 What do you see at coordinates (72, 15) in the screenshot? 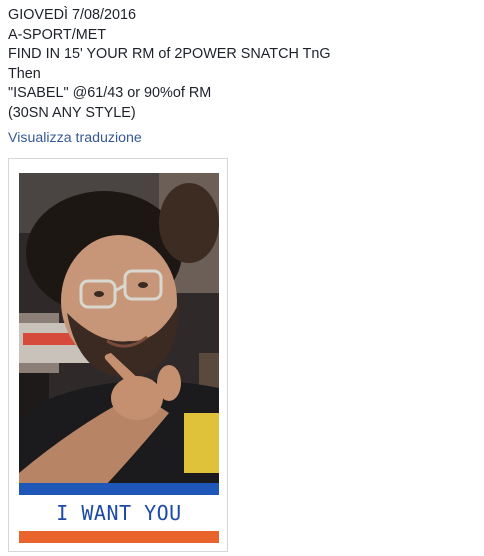
I see `post-line-date: GIOVEDÌ 7/08/2016` at bounding box center [72, 15].